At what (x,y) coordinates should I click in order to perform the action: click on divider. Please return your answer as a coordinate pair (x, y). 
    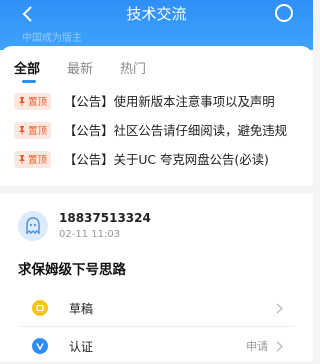
    Looking at the image, I should click on (156, 326).